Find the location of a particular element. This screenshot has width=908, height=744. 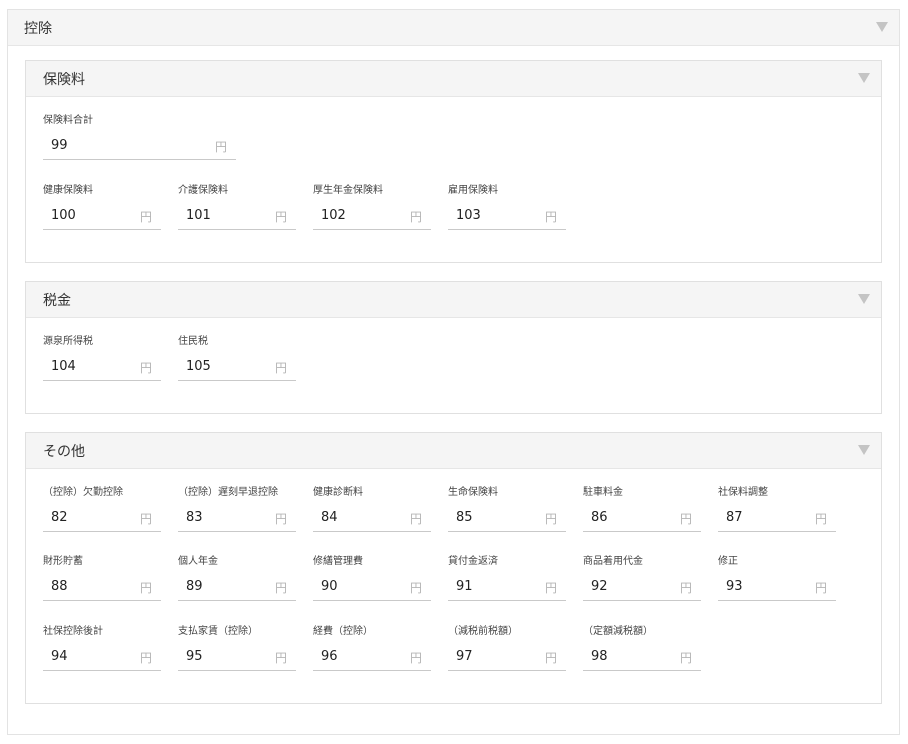

field-value: 93 is located at coordinates (734, 586).